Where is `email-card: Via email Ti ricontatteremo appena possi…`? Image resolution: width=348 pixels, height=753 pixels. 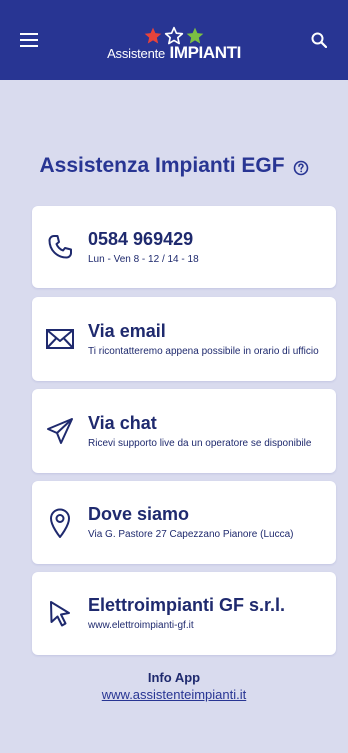
email-card: Via email Ti ricontatteremo appena possi… is located at coordinates (184, 339).